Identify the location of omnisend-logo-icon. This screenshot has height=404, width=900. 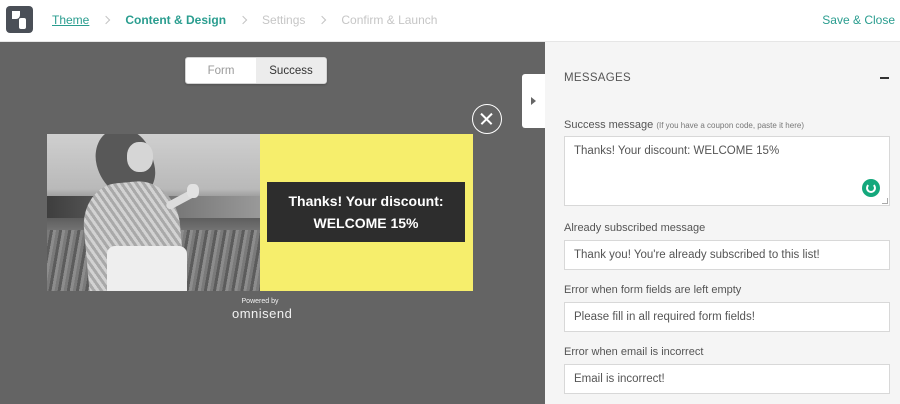
(19, 19).